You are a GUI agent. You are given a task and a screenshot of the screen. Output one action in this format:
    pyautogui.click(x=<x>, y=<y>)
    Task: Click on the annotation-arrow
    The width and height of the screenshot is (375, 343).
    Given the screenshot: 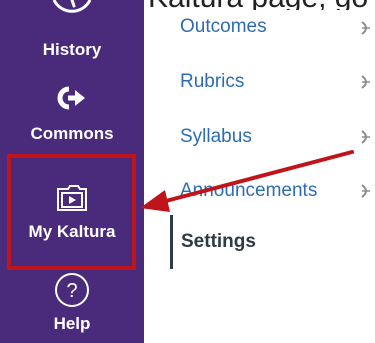 What is the action you would take?
    pyautogui.click(x=247, y=181)
    